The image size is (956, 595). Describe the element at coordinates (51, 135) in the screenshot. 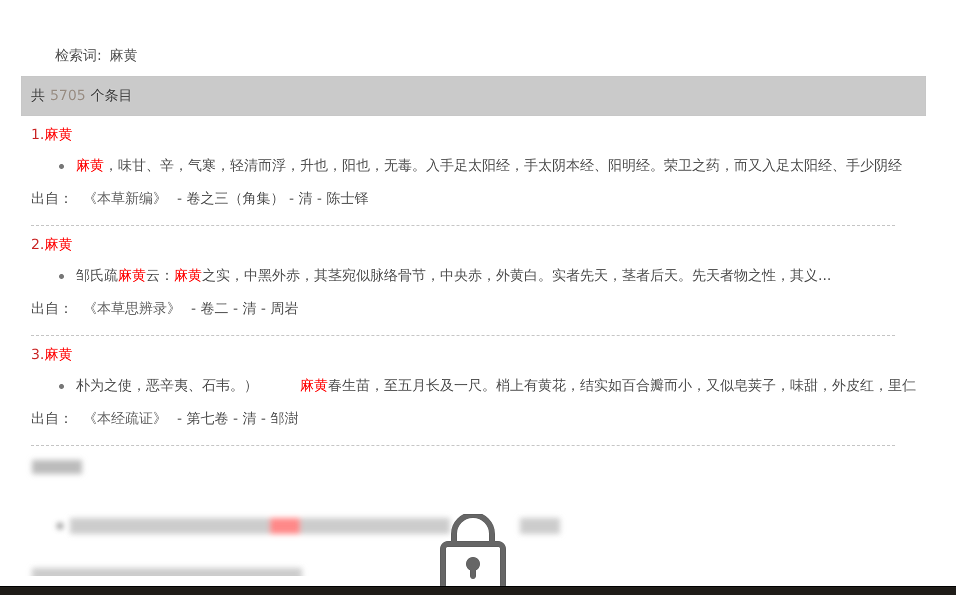

I see `entry-title-link: 1.麻黄` at that location.